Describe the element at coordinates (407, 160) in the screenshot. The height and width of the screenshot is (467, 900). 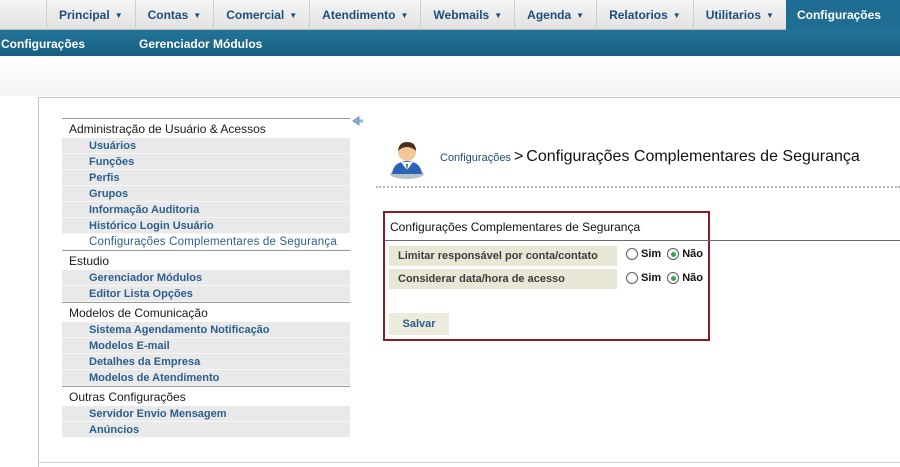
I see `user-avatar-icon` at that location.